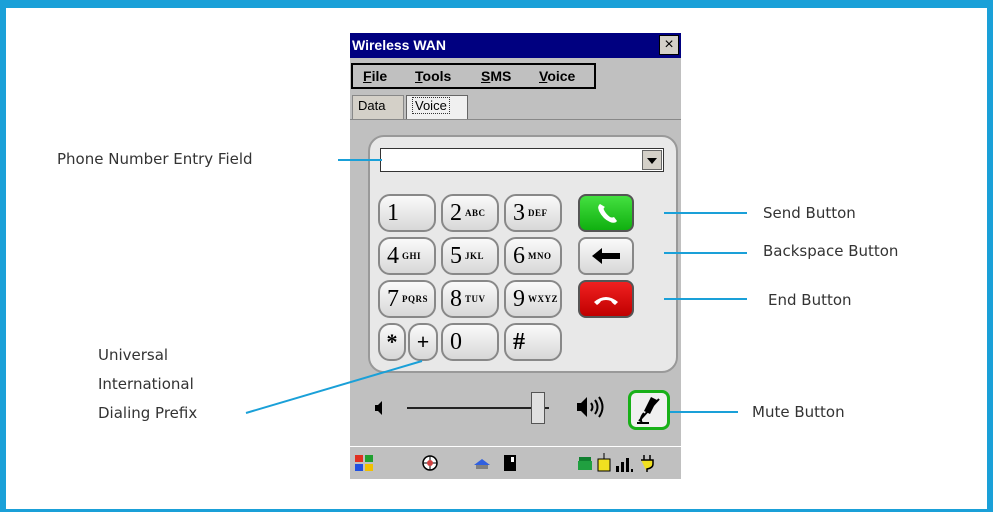 The image size is (993, 512). Describe the element at coordinates (372, 105) in the screenshot. I see `tab-data-label: Data` at that location.